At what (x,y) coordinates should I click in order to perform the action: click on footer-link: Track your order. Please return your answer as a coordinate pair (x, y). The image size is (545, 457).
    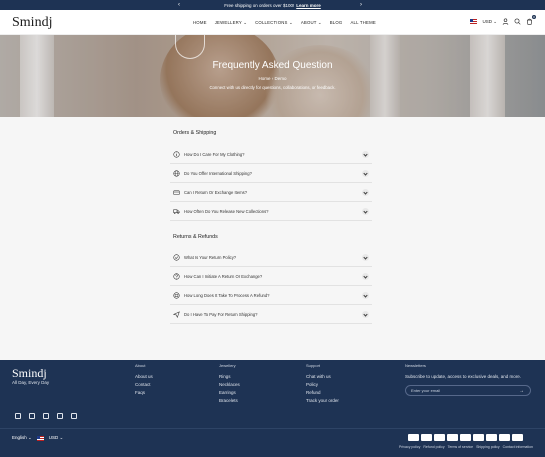
    Looking at the image, I should click on (322, 400).